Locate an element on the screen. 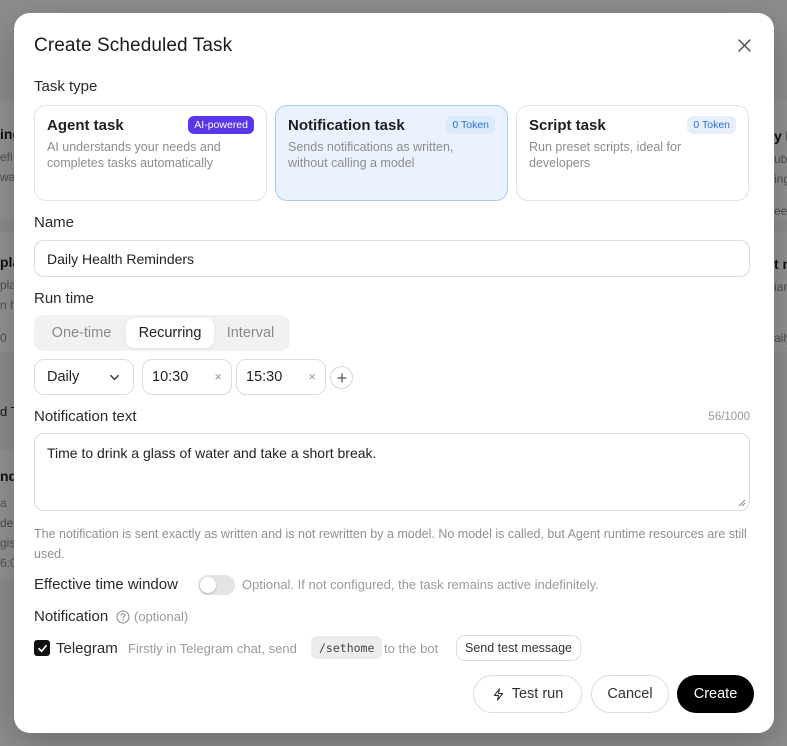 The image size is (787, 746). telegram-instruction-prefix: Firstly in Telegram chat, send is located at coordinates (212, 648).